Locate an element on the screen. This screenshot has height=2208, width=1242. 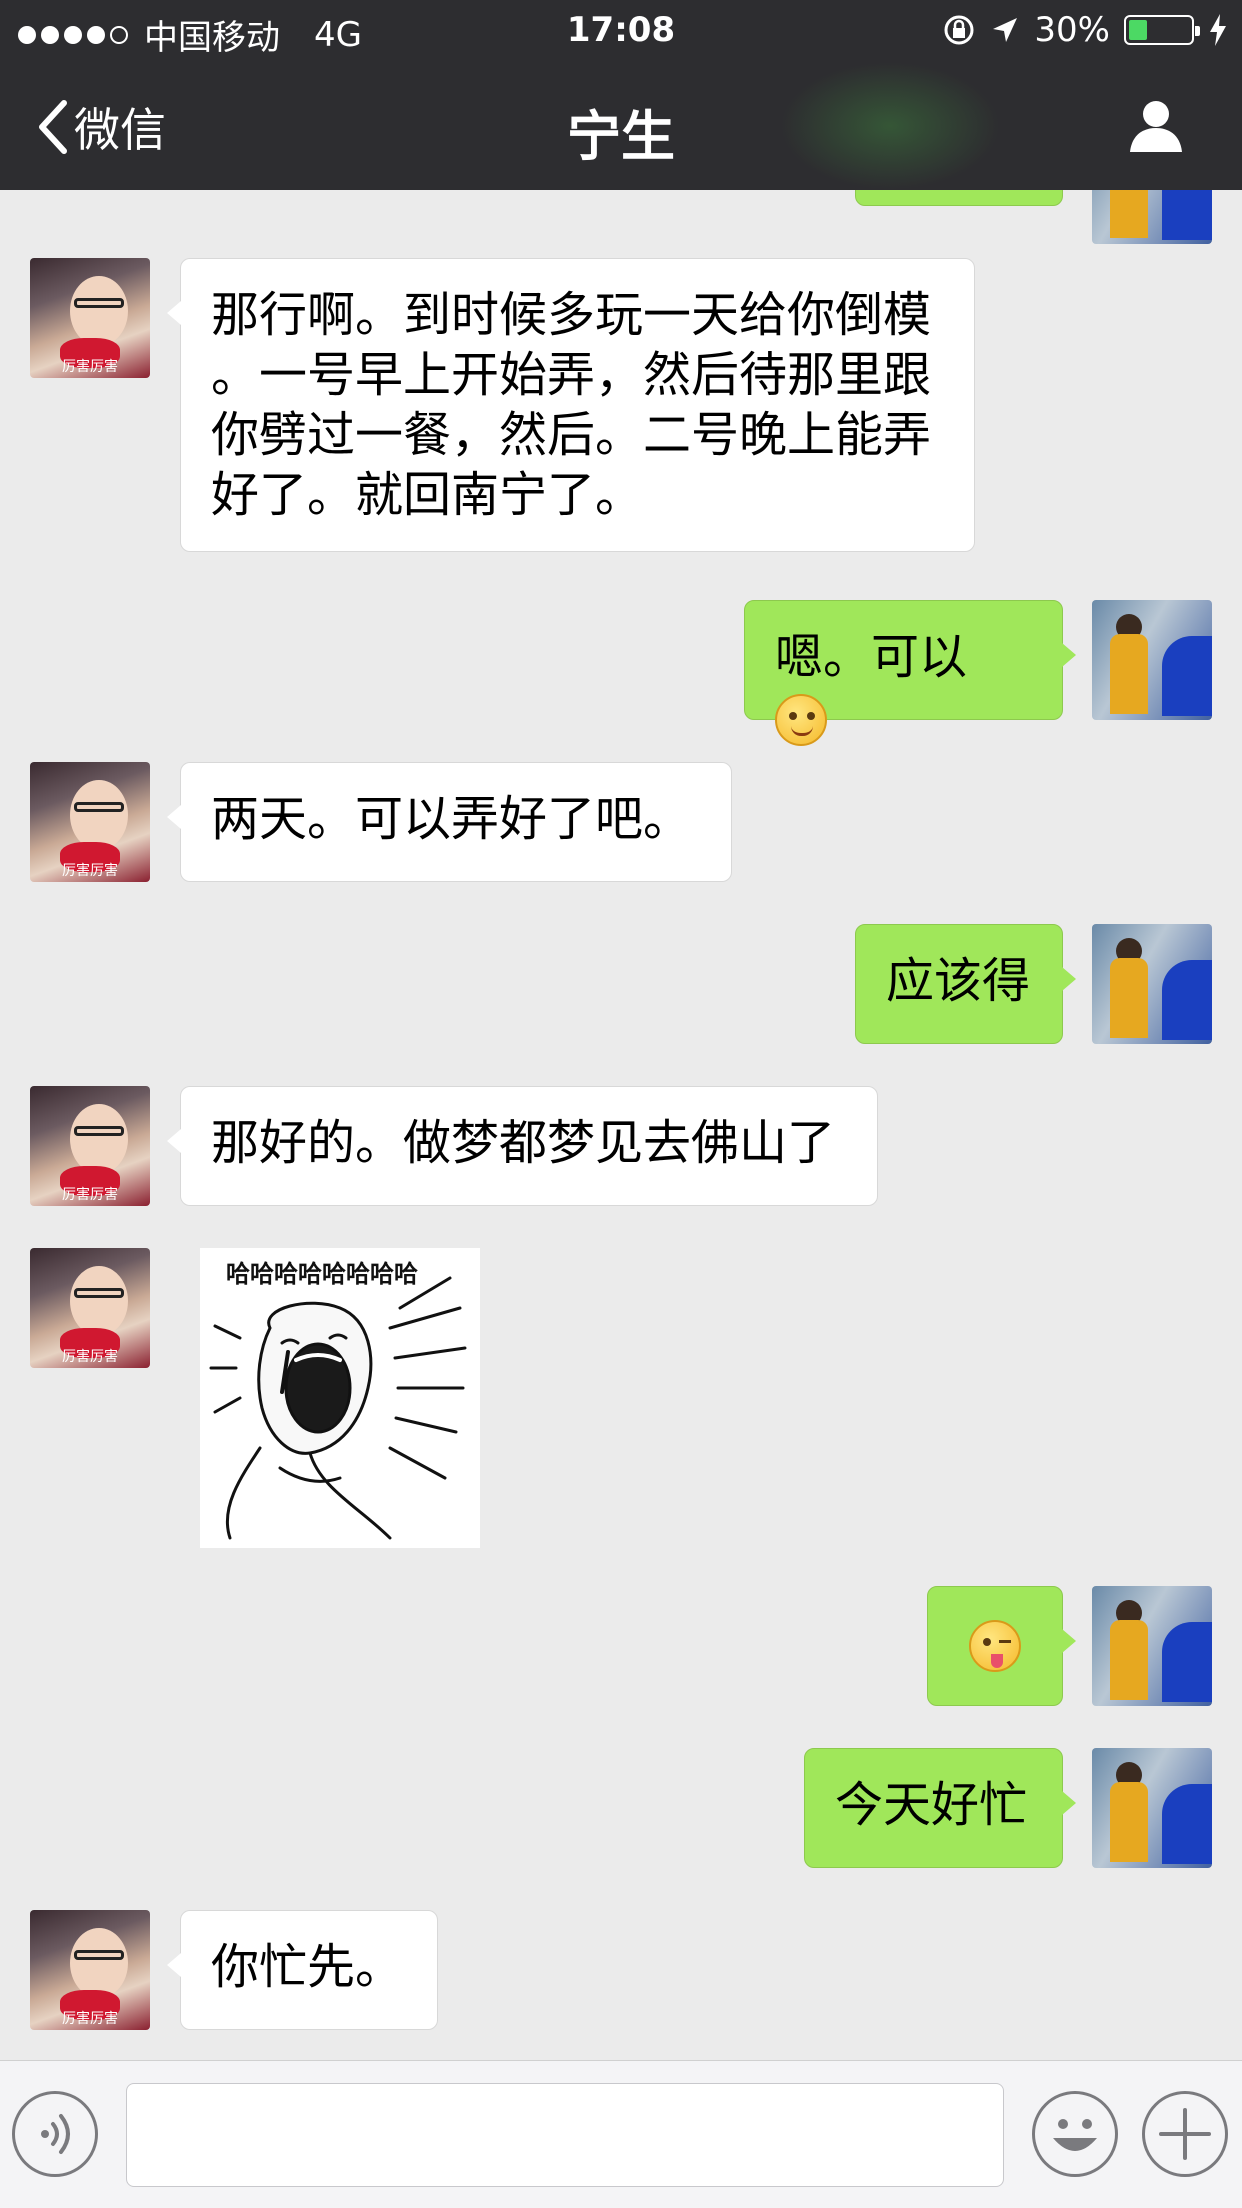
voice-icon is located at coordinates (55, 2134).